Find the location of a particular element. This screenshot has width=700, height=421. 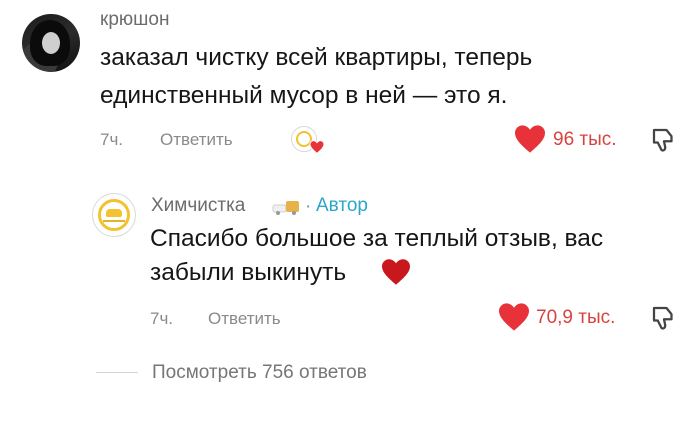

truck-sofa-icon is located at coordinates (285, 208).